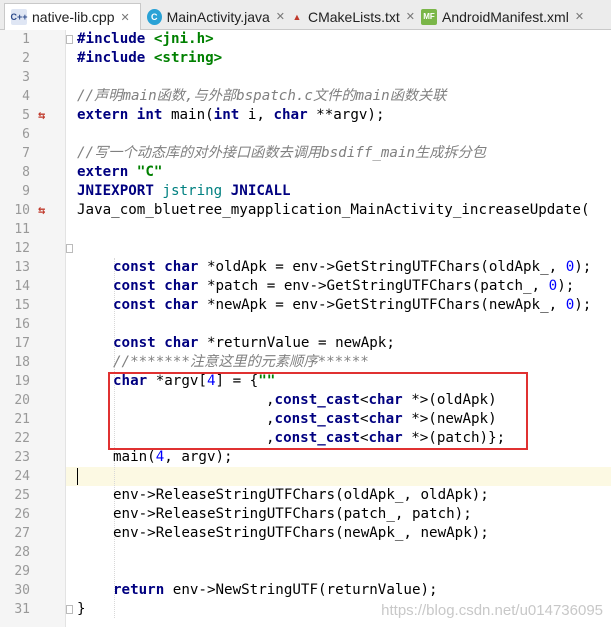 The width and height of the screenshot is (611, 627). What do you see at coordinates (22, 324) in the screenshot?
I see `line-number: 16` at bounding box center [22, 324].